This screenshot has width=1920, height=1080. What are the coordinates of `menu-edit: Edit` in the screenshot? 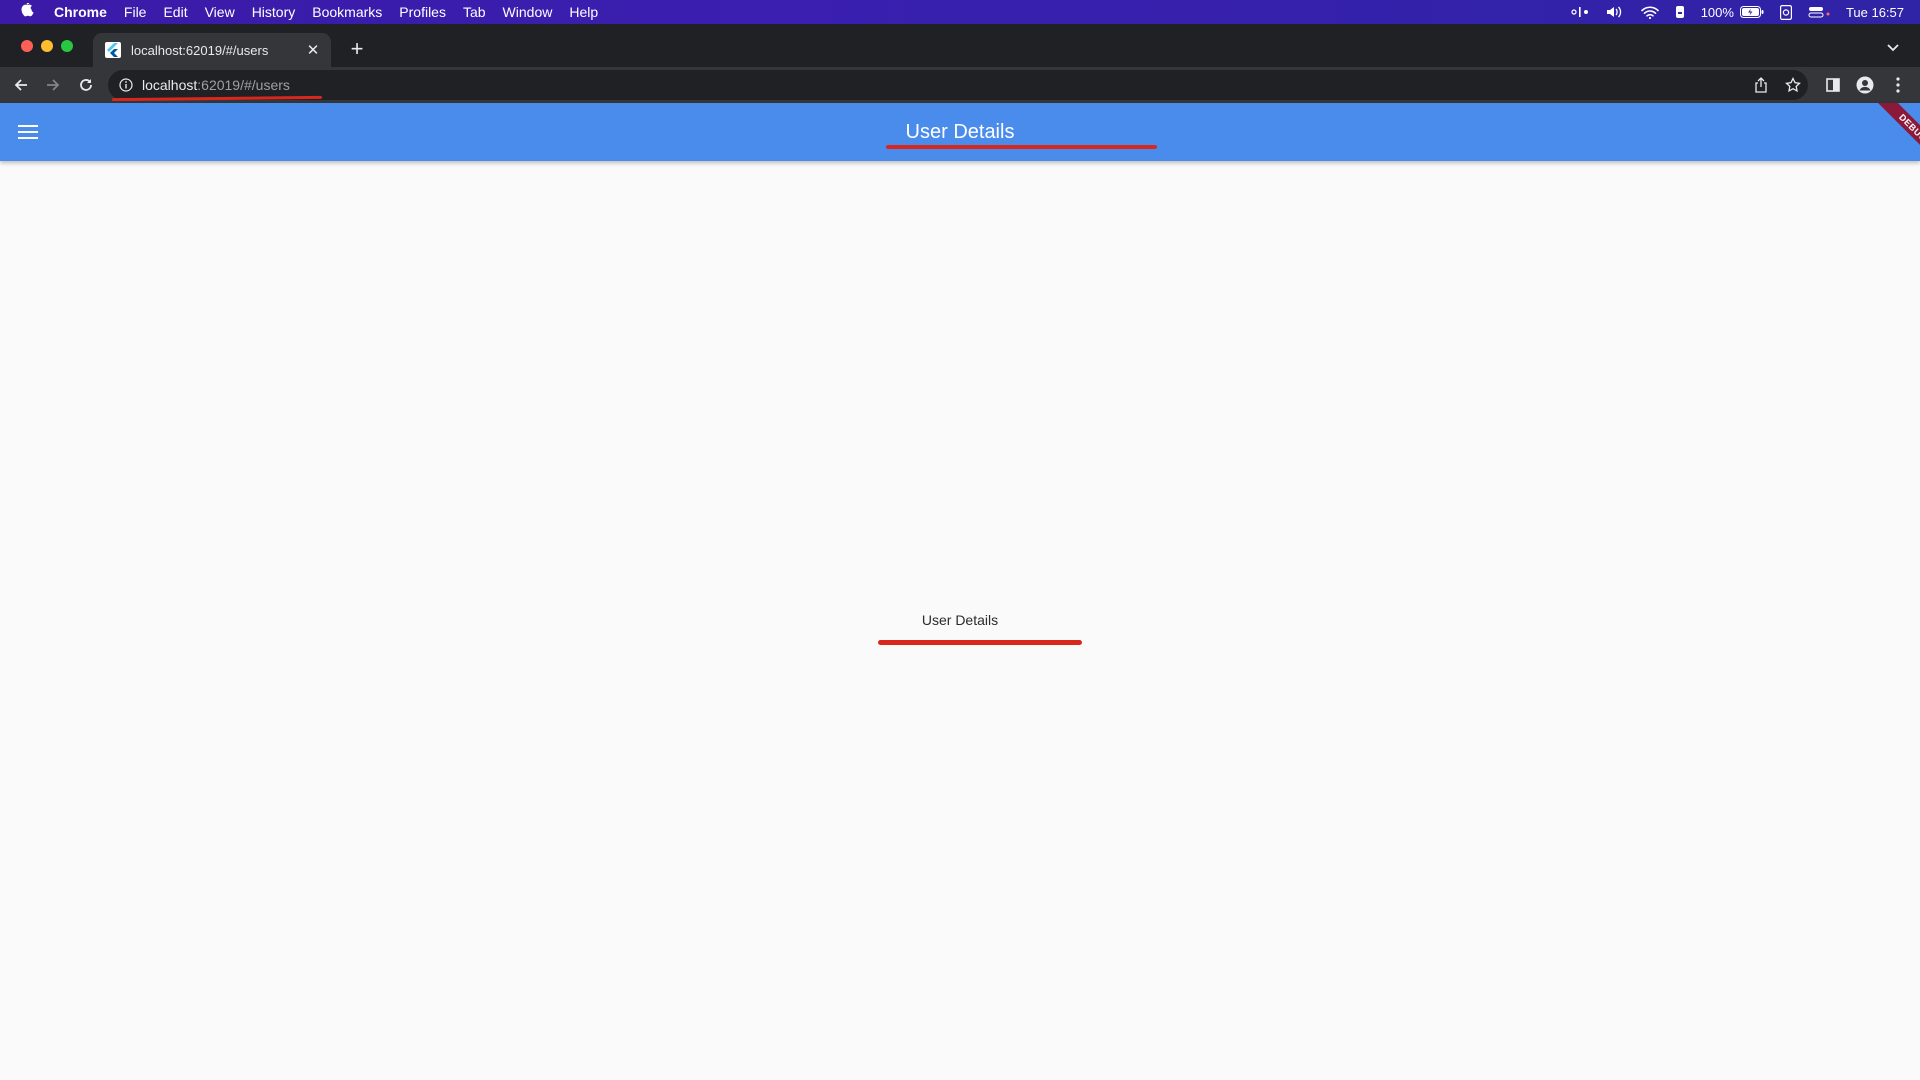 It's located at (175, 12).